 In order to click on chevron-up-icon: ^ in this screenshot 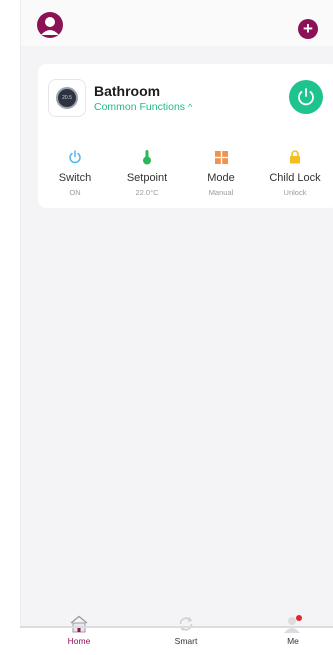, I will do `click(190, 107)`.